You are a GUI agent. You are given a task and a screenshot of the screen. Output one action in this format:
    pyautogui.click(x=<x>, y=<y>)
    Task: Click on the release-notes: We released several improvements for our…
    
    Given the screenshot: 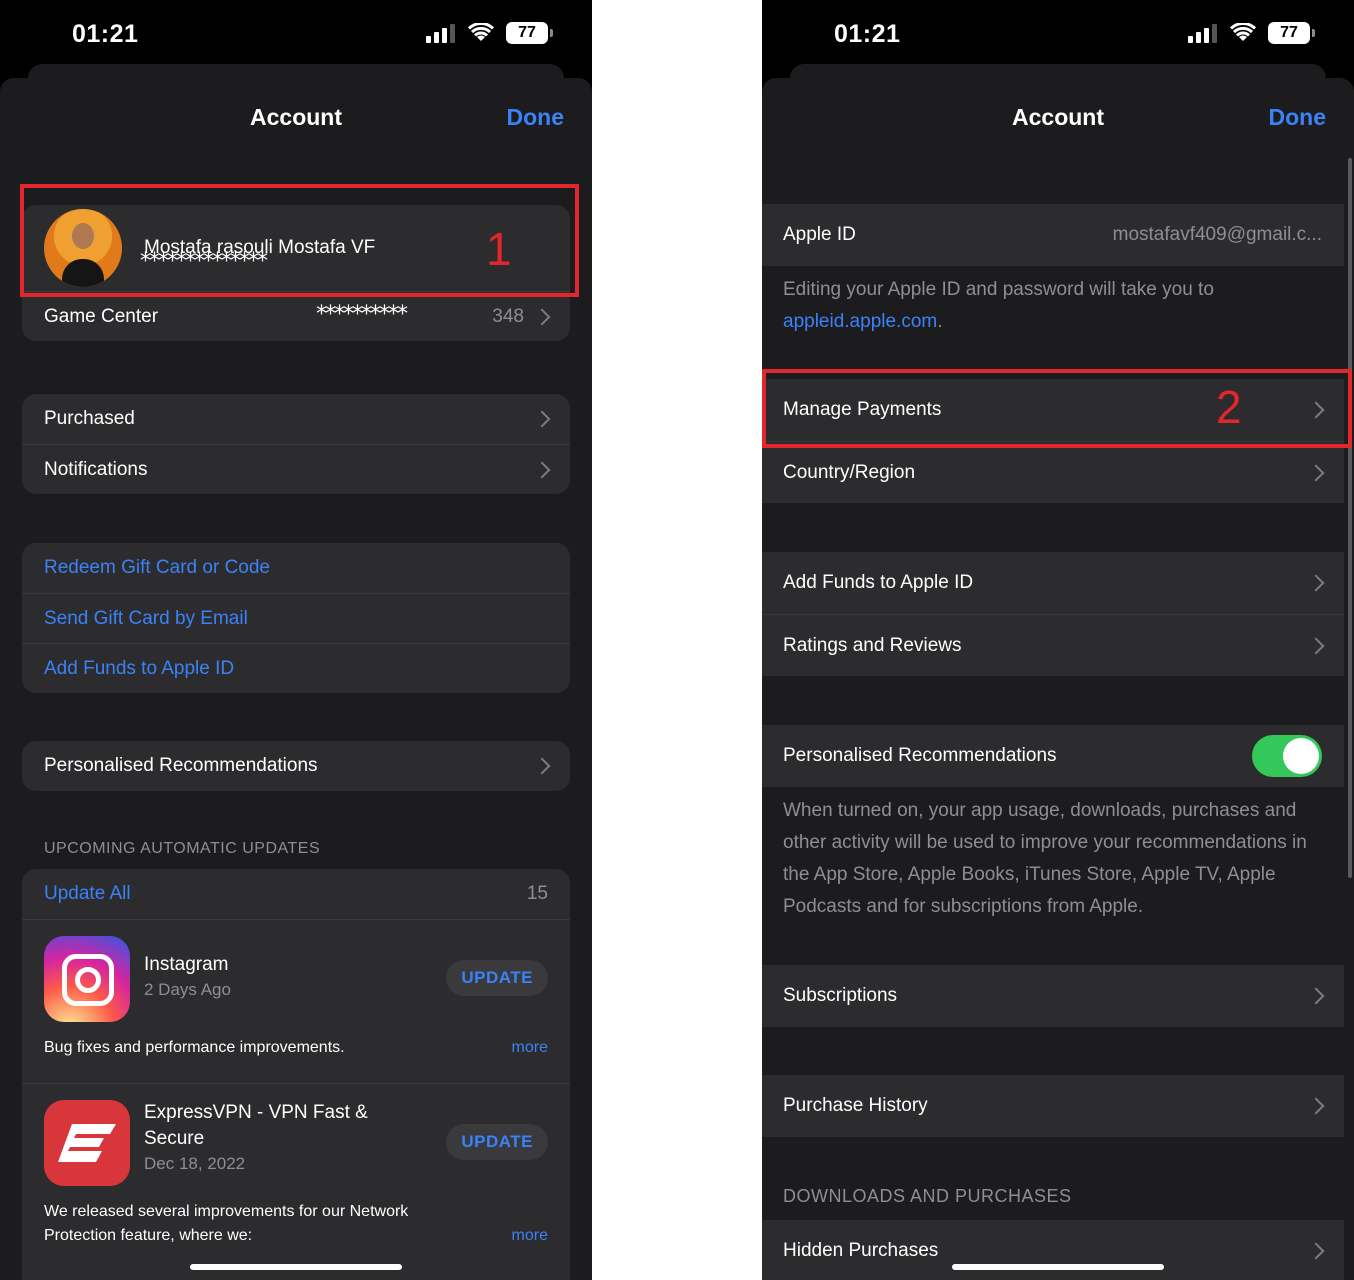 What is the action you would take?
    pyautogui.click(x=296, y=1224)
    